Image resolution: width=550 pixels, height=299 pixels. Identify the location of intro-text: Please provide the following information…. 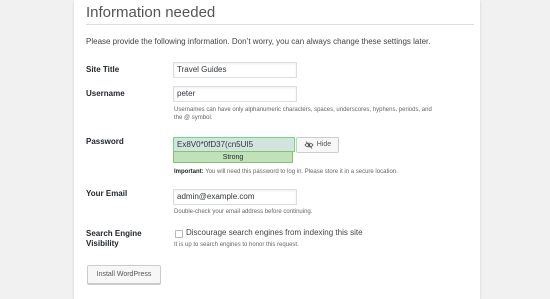
(258, 41).